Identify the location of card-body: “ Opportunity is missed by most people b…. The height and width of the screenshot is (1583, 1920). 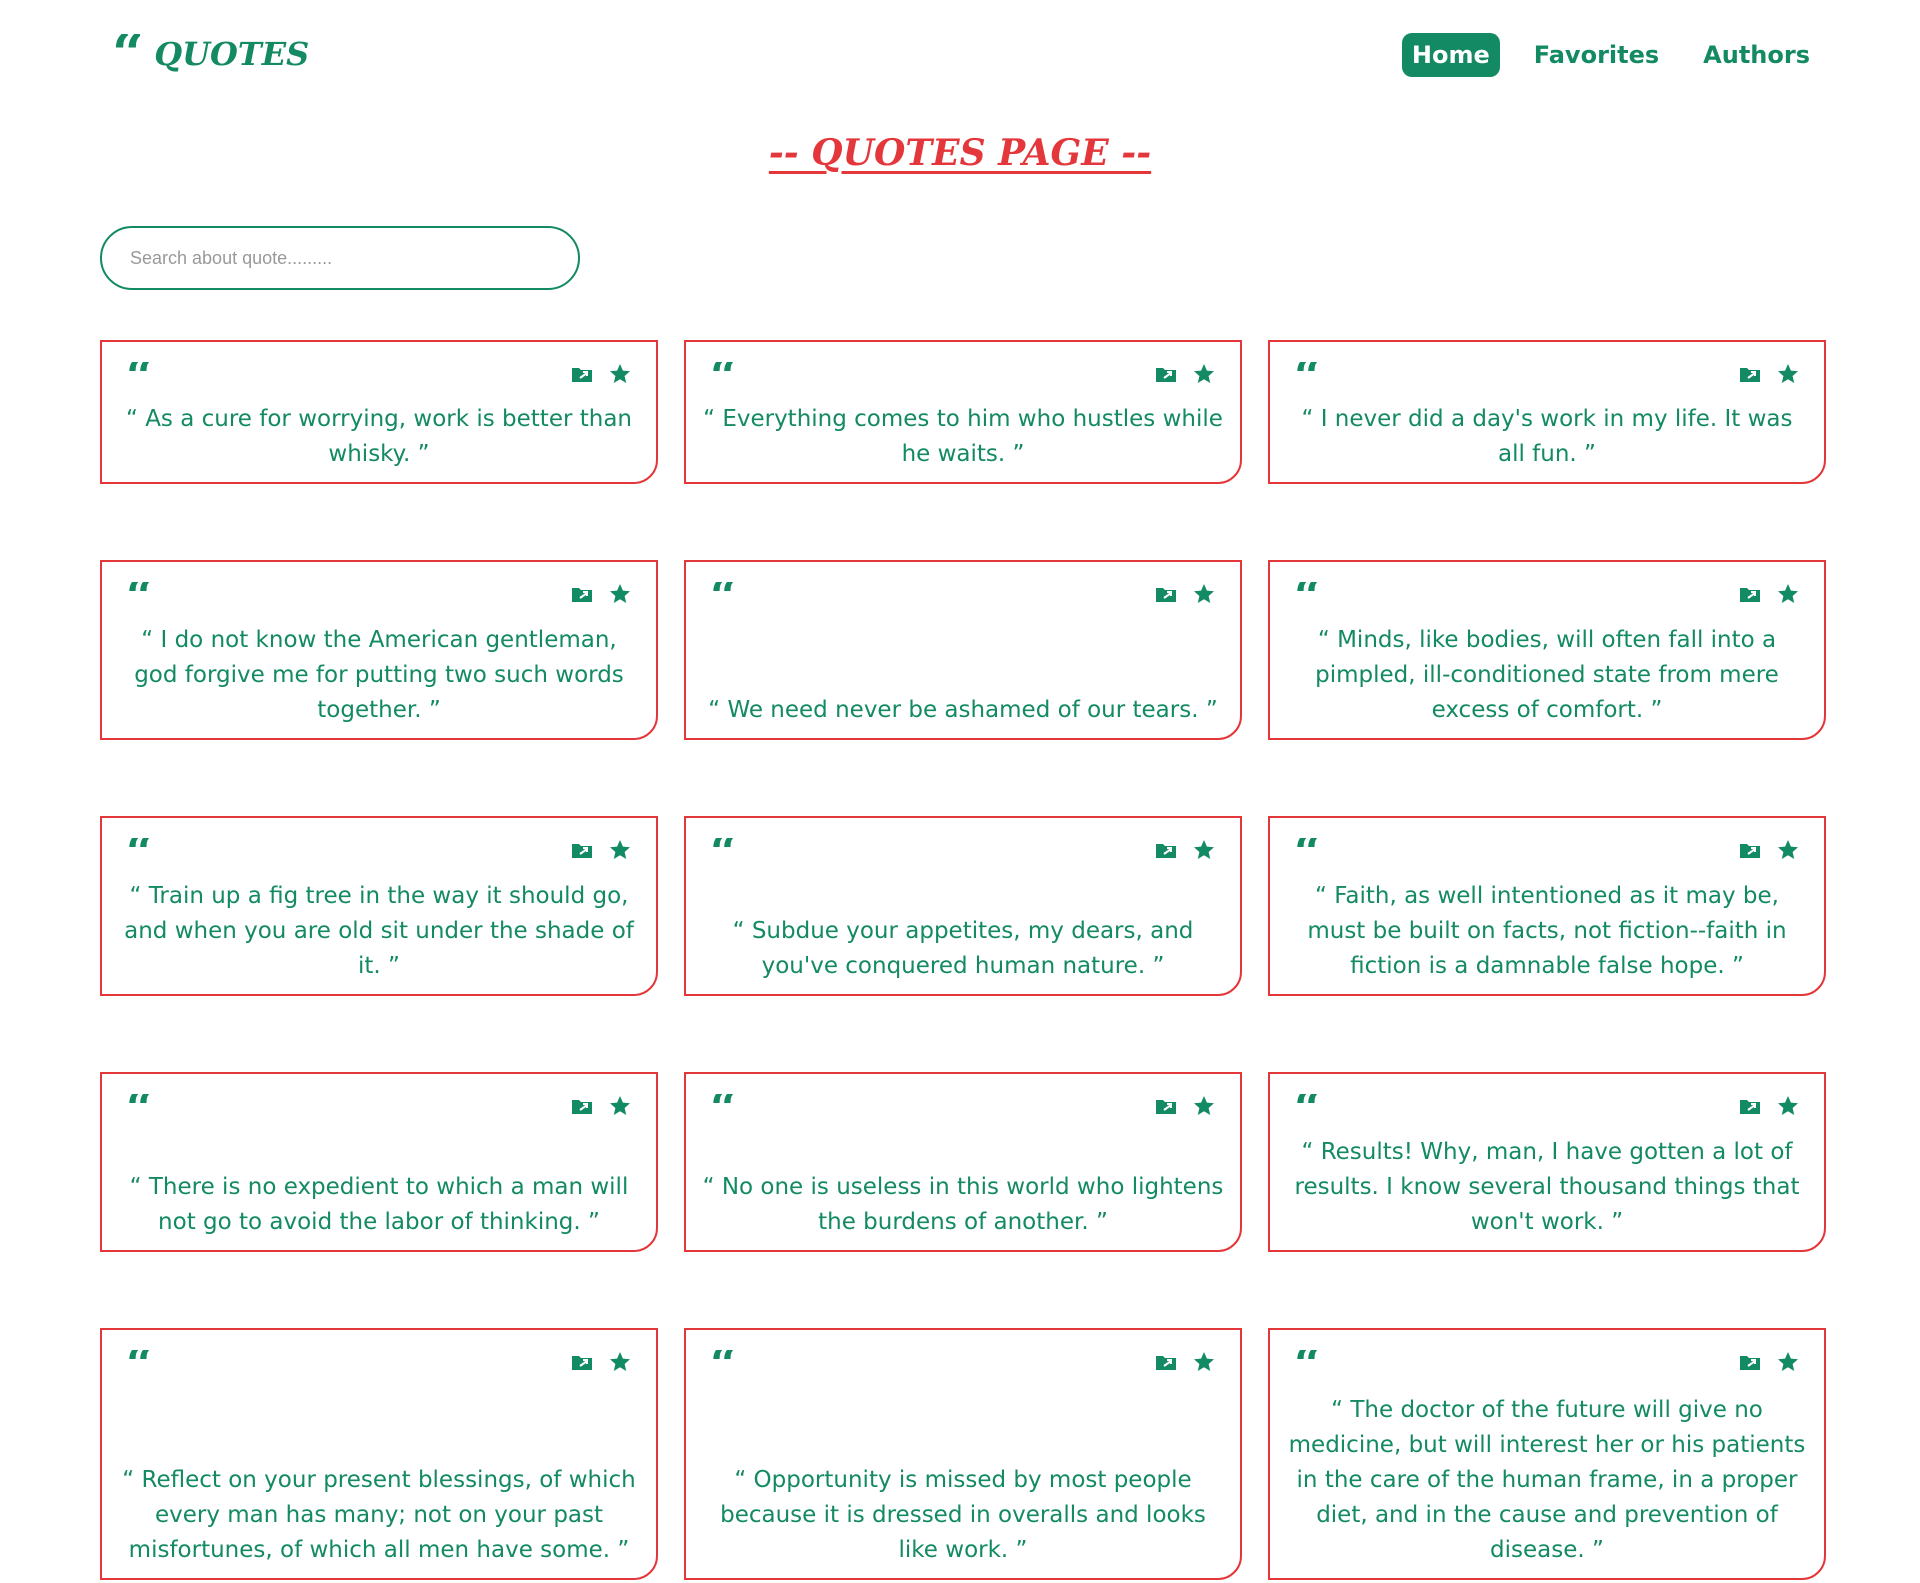
(963, 1484).